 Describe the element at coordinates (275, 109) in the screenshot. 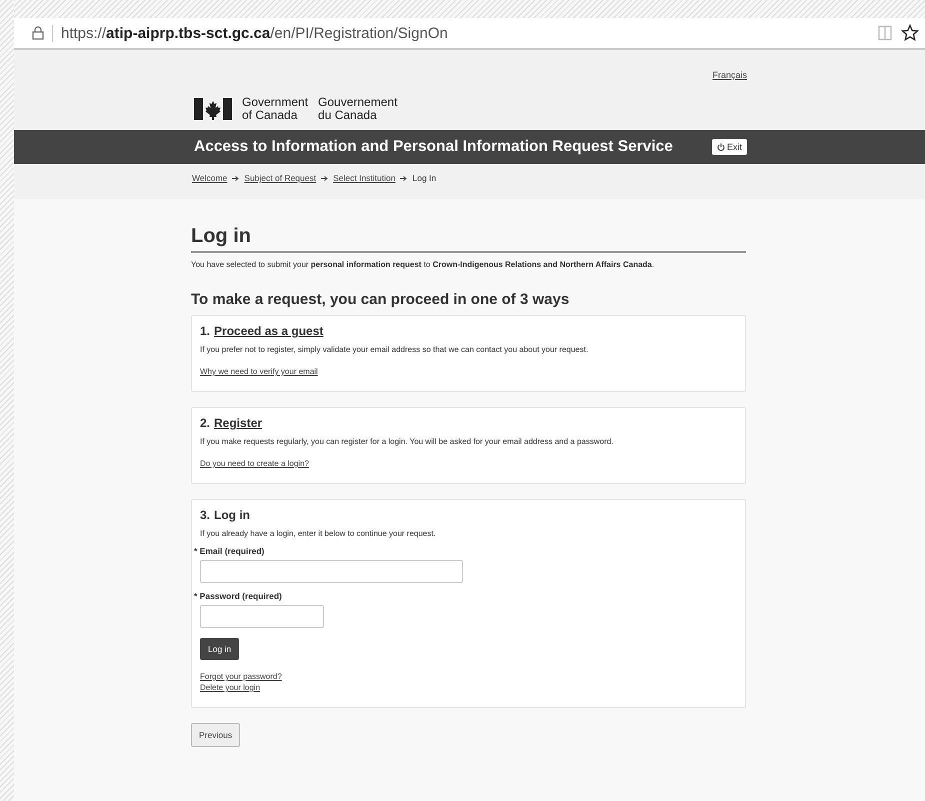

I see `government-signature-text: Government of Canada` at that location.